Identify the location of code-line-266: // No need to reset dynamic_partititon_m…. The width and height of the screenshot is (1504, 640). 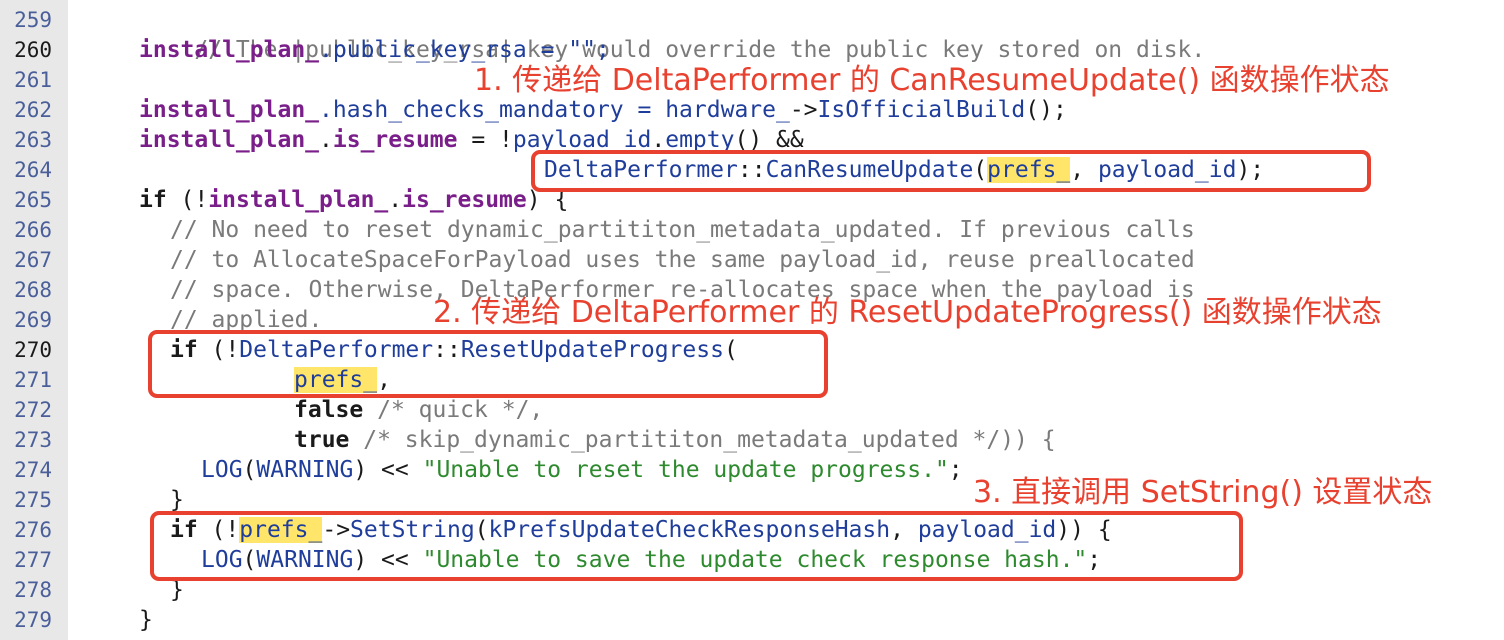
(682, 230).